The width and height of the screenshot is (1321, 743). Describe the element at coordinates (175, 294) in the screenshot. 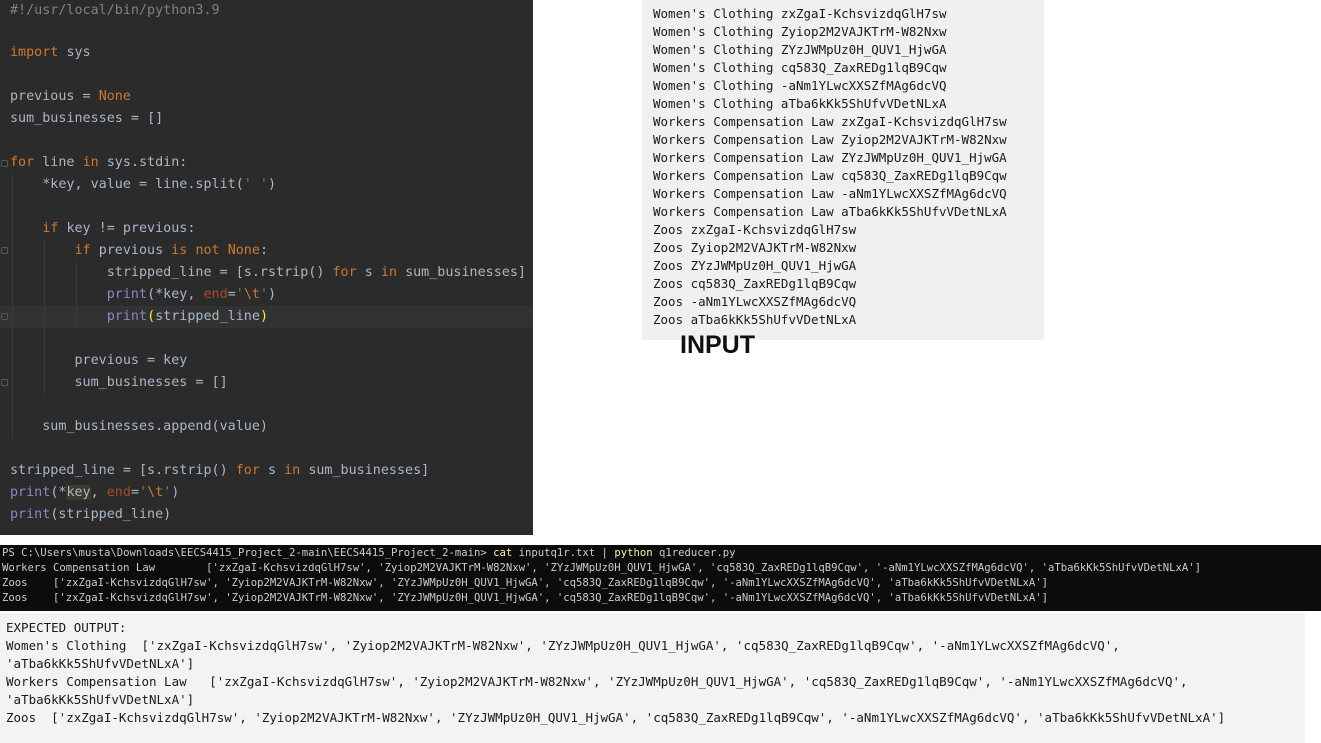

I see `code-text: (*key,` at that location.